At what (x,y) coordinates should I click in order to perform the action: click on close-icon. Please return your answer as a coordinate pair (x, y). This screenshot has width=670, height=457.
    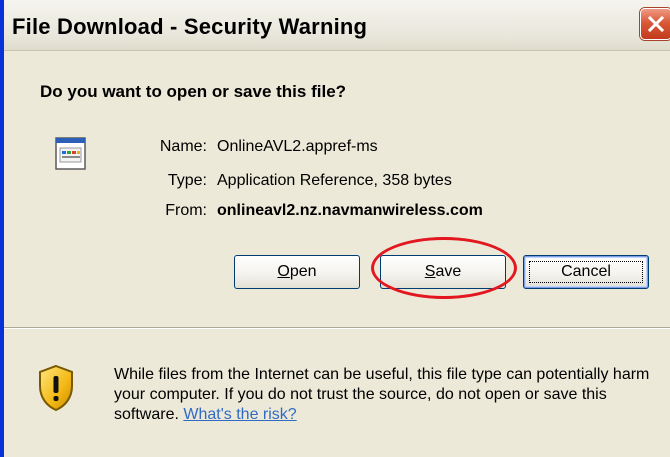
    Looking at the image, I should click on (656, 24).